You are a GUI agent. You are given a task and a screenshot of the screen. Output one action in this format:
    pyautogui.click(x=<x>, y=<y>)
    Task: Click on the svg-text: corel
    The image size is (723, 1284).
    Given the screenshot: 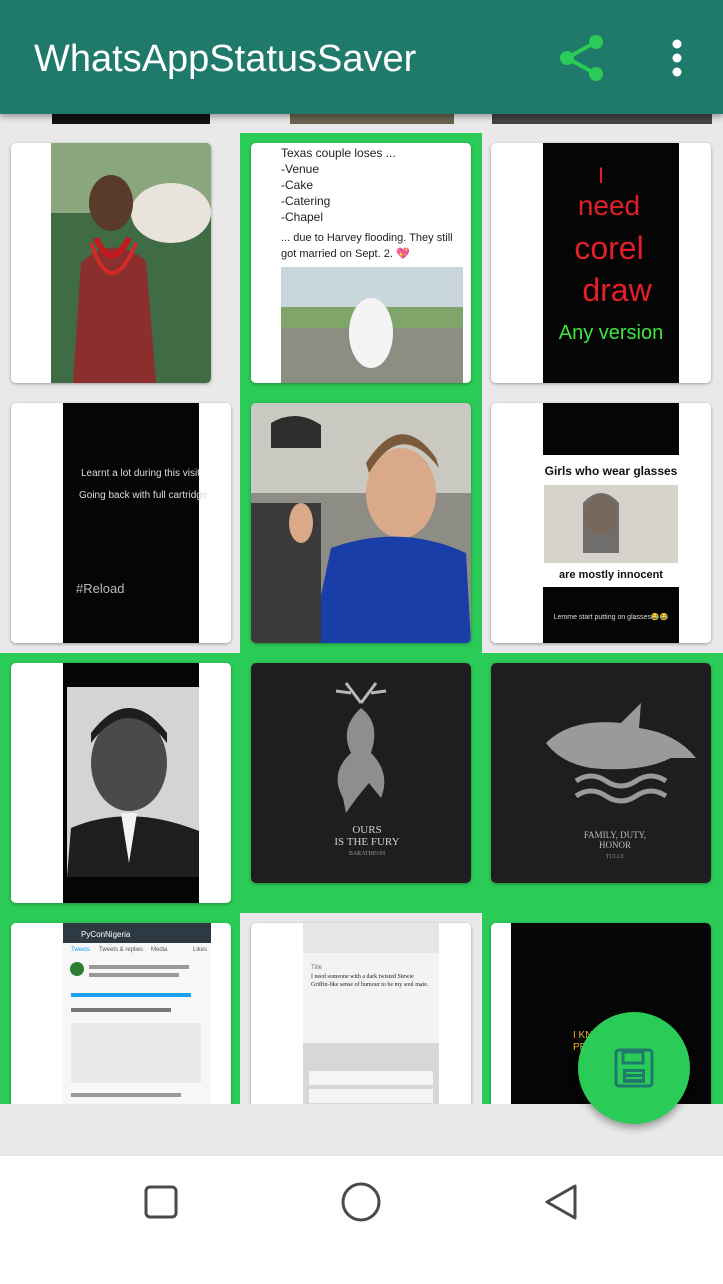 What is the action you would take?
    pyautogui.click(x=608, y=248)
    